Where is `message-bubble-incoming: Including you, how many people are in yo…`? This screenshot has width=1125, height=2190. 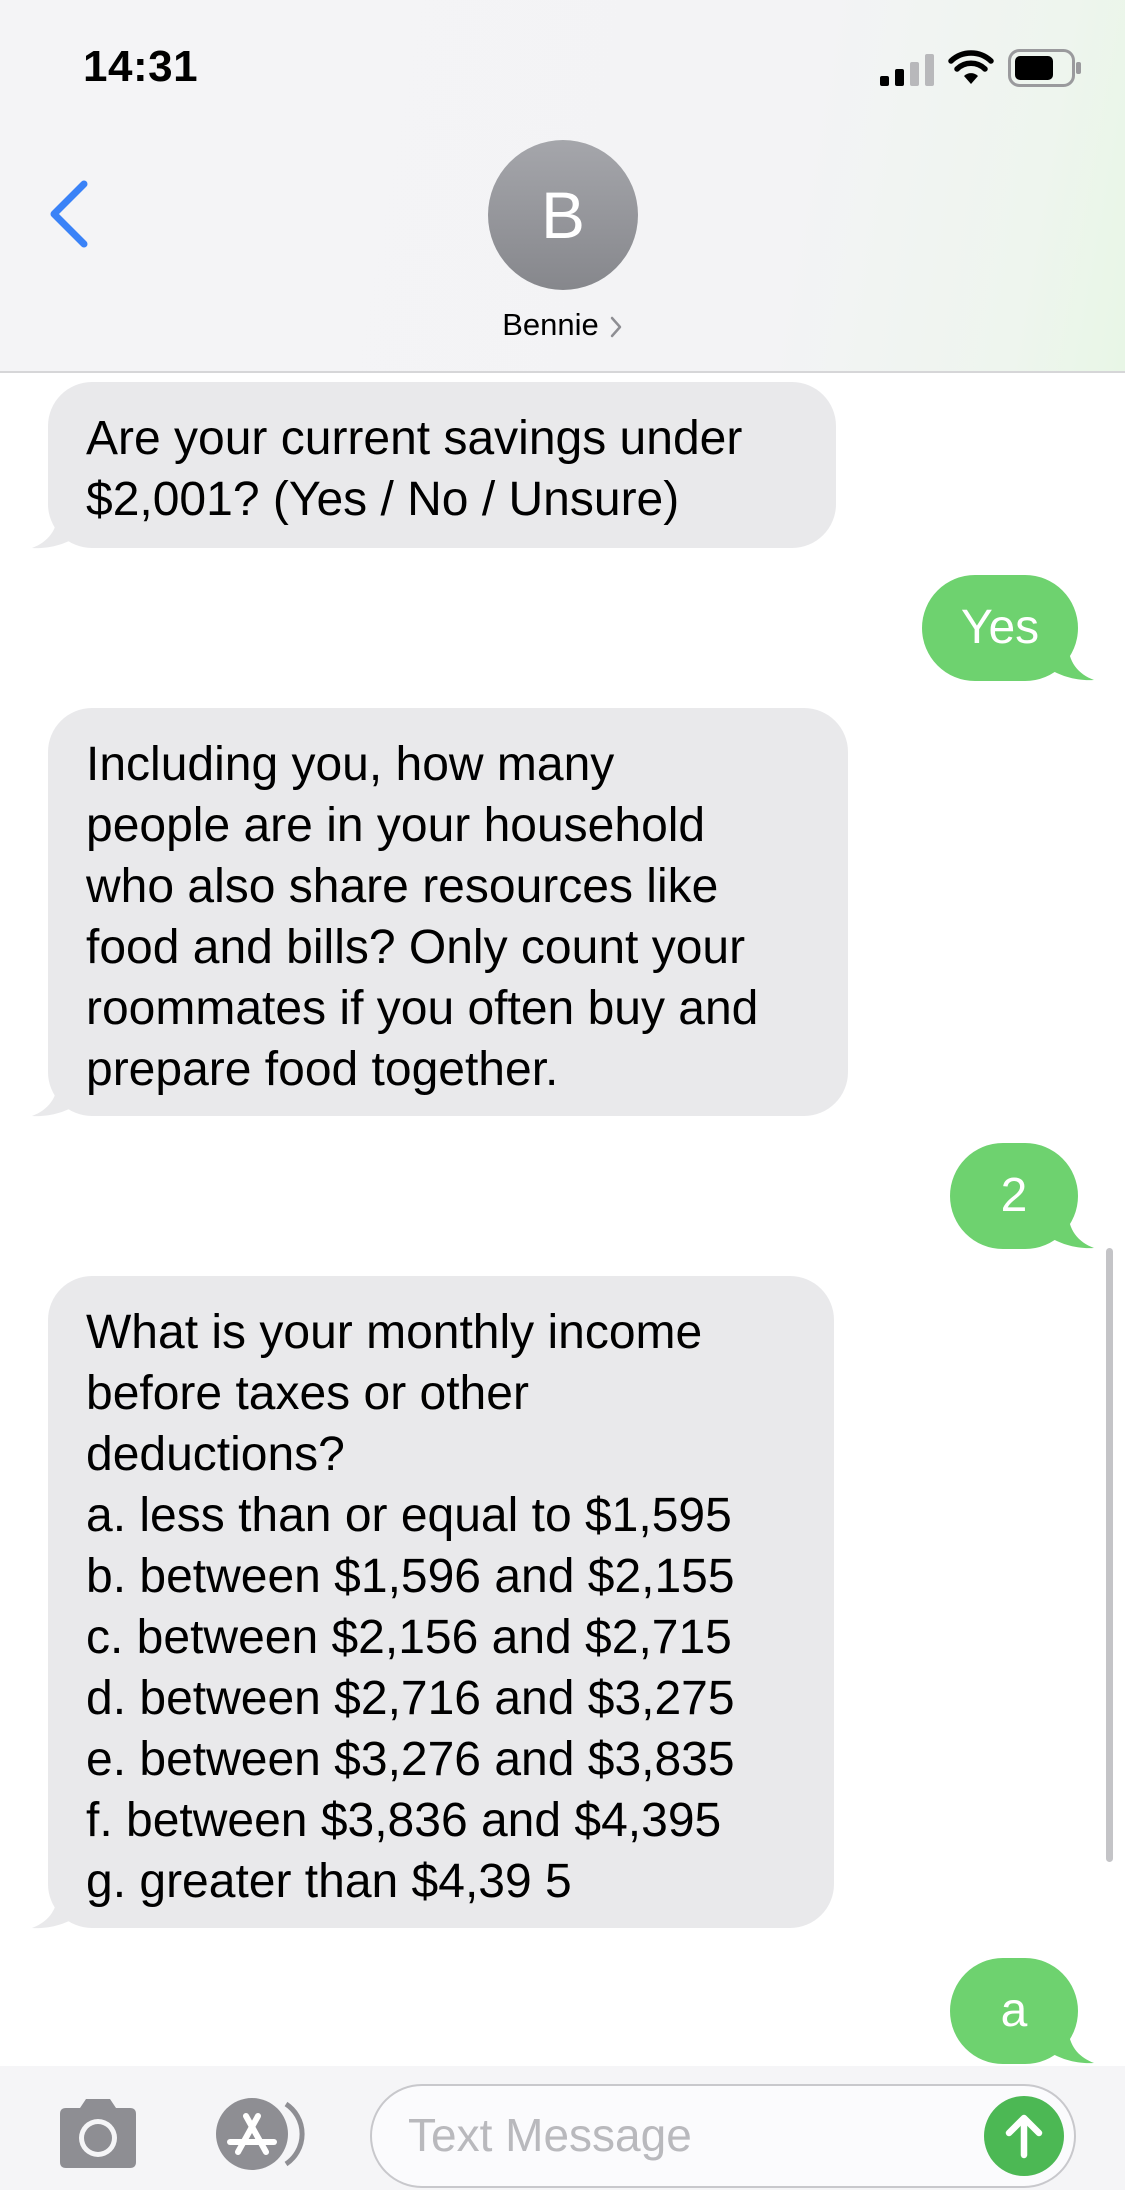
message-bubble-incoming: Including you, how many people are in yo… is located at coordinates (448, 912).